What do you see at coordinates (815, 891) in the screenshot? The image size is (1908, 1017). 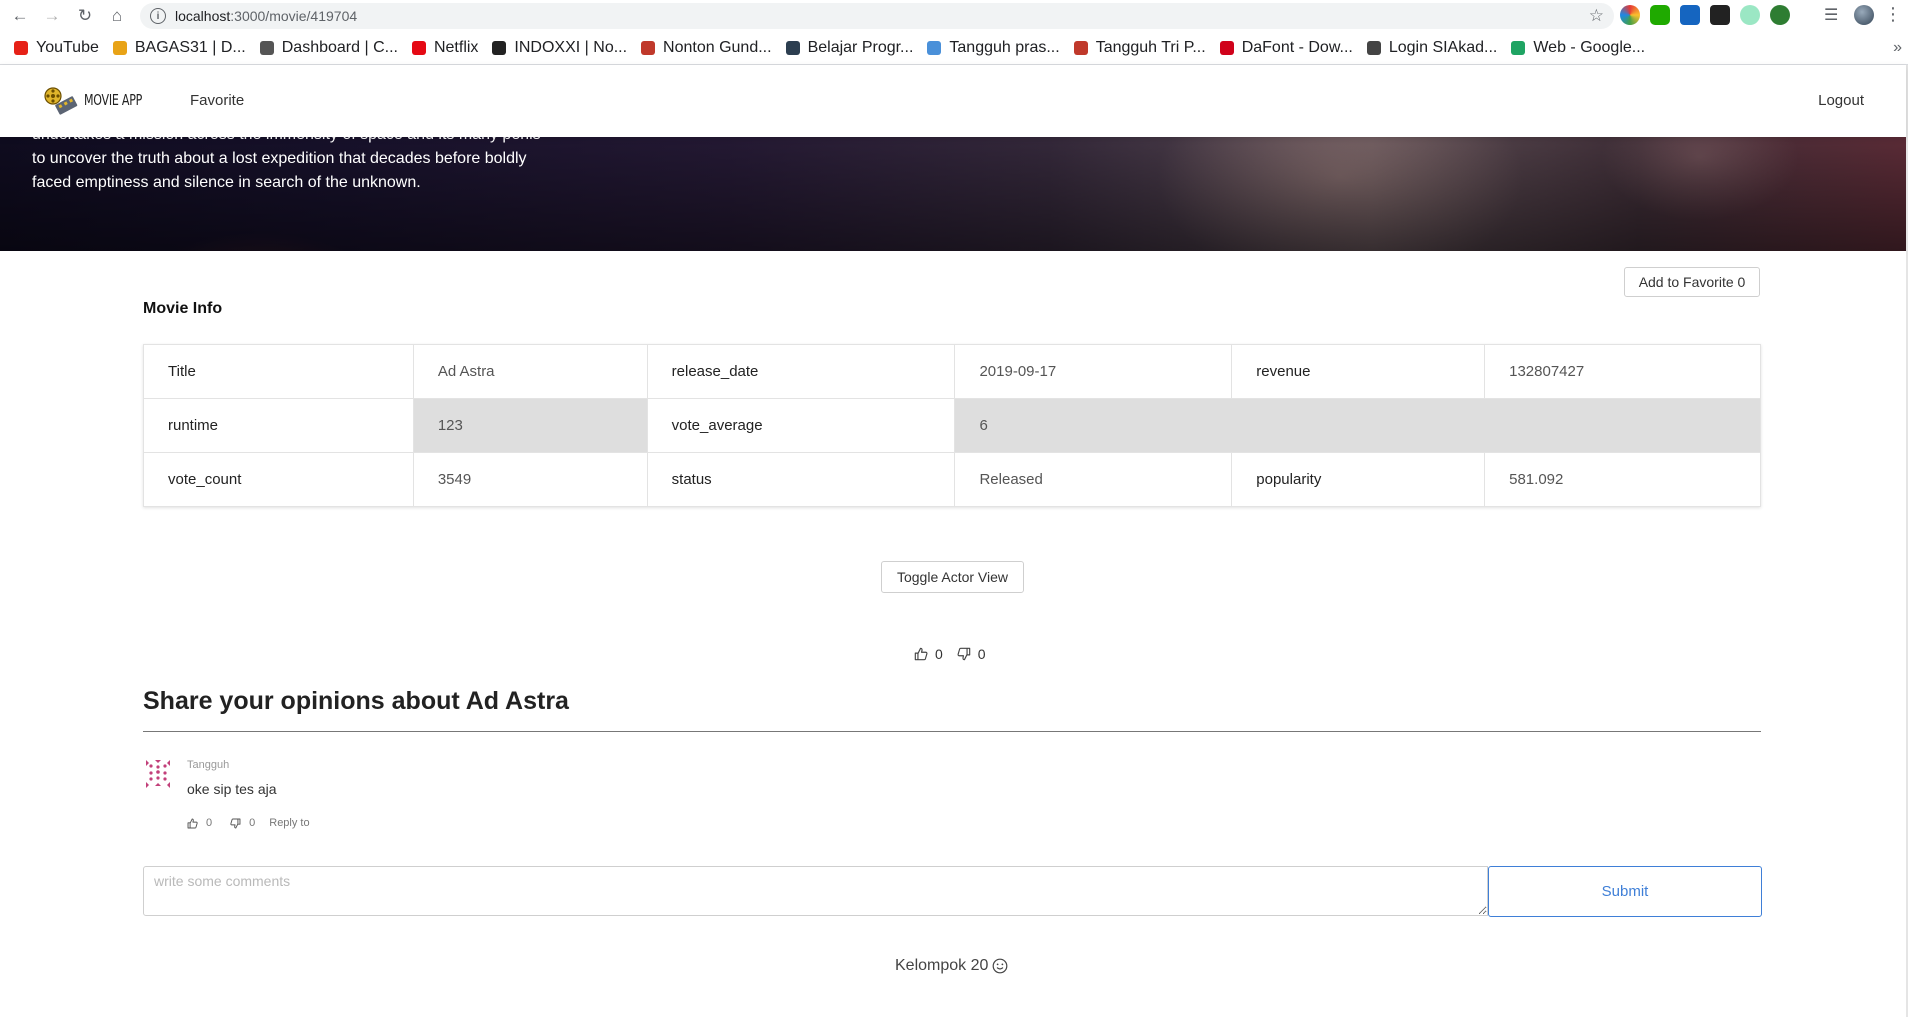 I see `comment-input` at bounding box center [815, 891].